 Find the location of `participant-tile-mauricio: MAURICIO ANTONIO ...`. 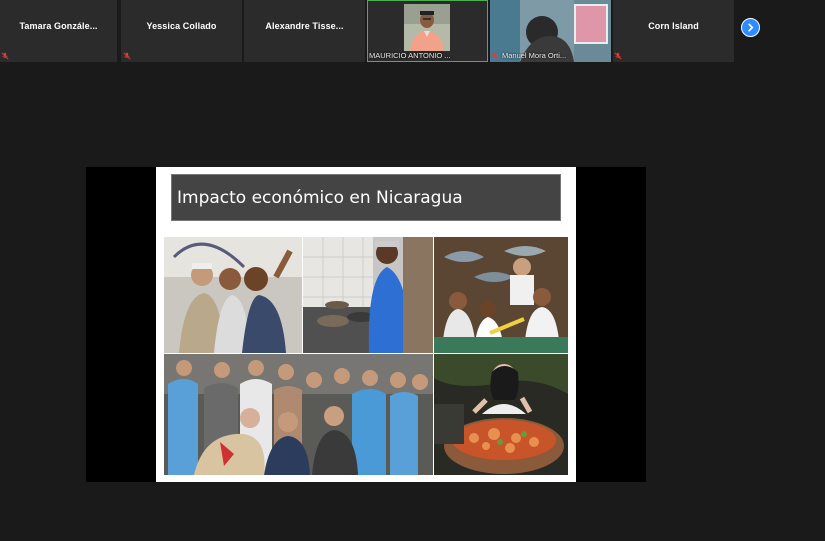

participant-tile-mauricio: MAURICIO ANTONIO ... is located at coordinates (427, 31).